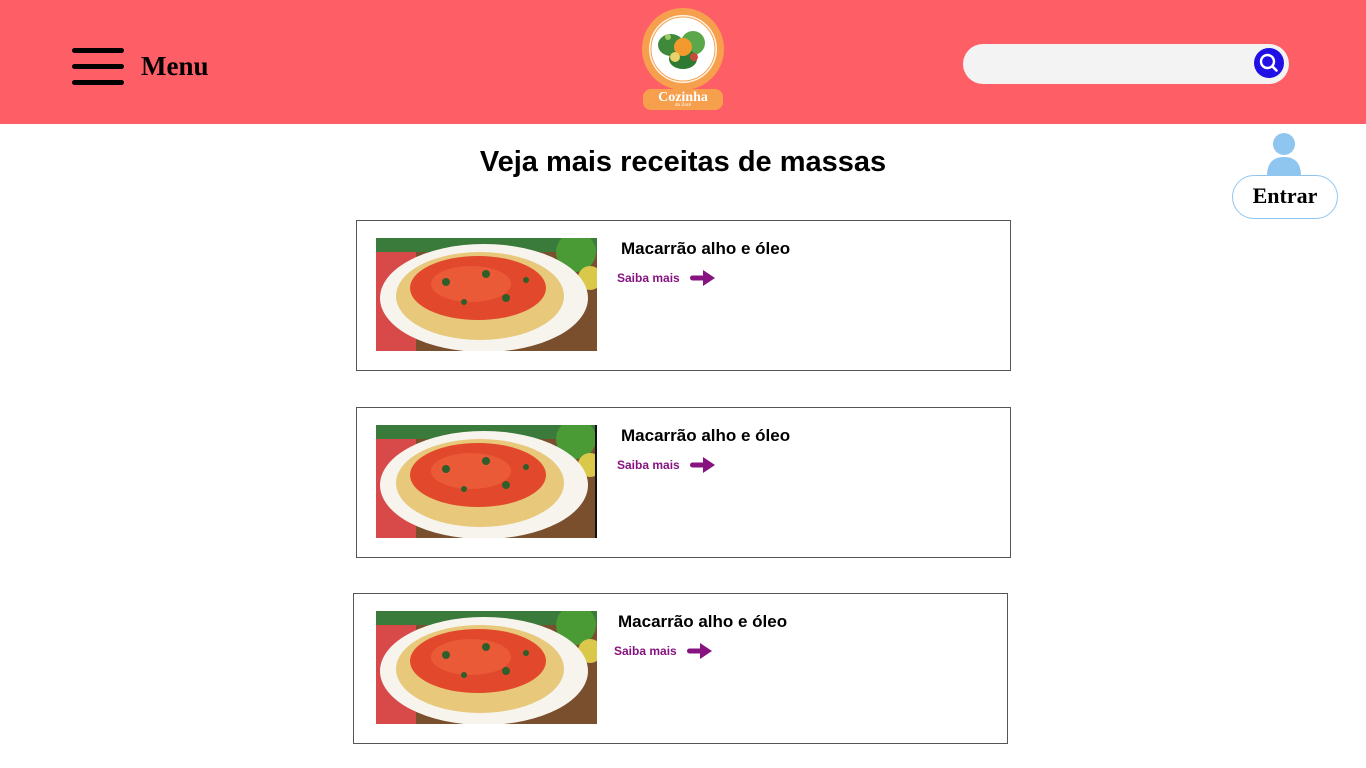  Describe the element at coordinates (683, 105) in the screenshot. I see `logo-subtext: do Zezé` at that location.